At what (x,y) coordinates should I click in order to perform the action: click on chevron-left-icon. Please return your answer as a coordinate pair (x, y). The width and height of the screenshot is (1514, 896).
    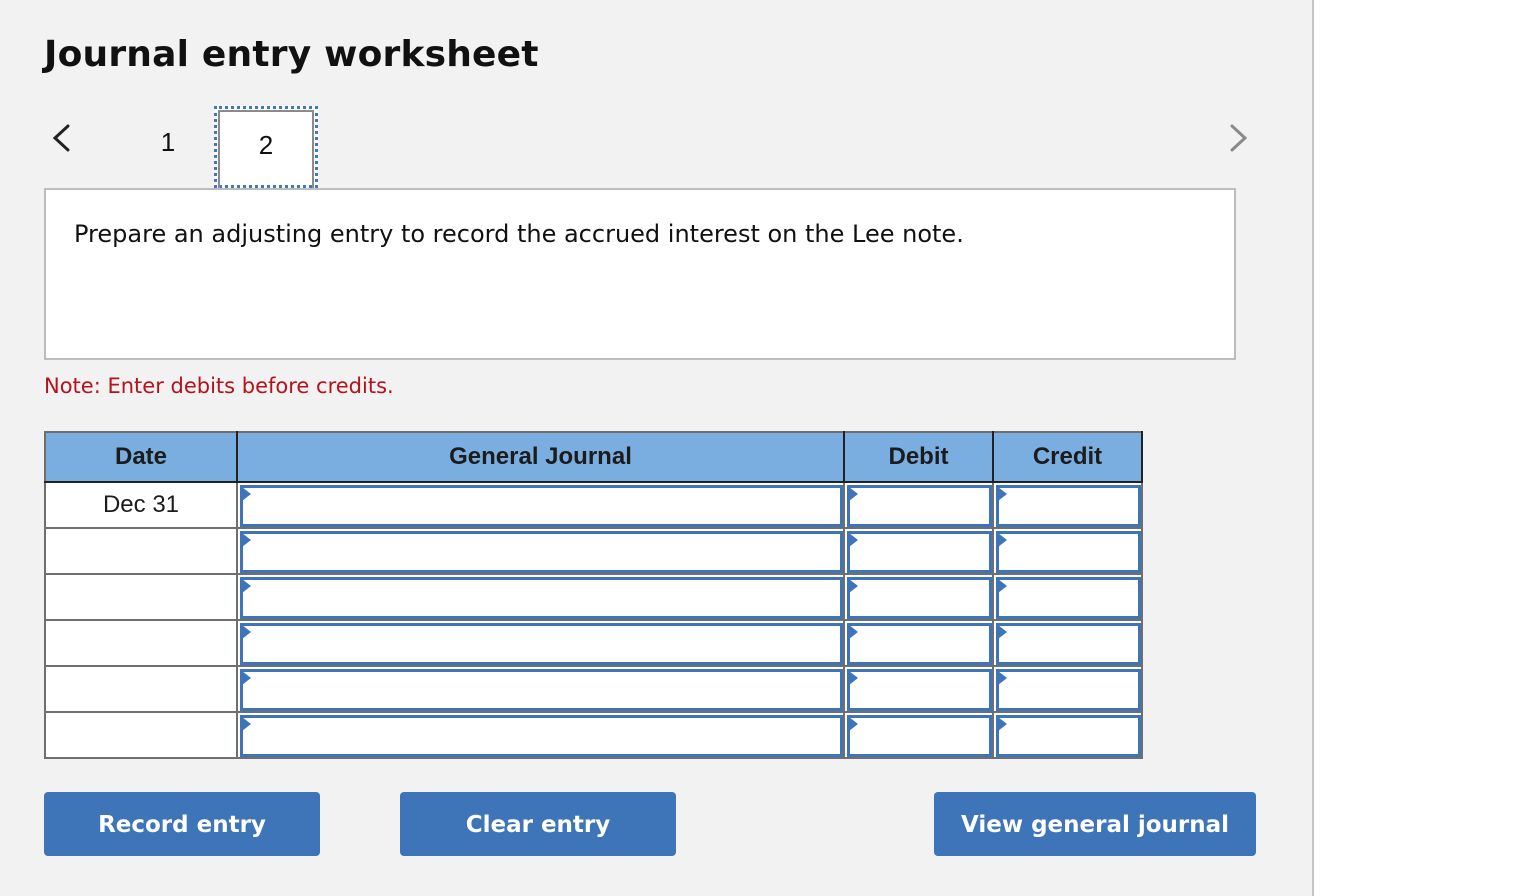
    Looking at the image, I should click on (61, 138).